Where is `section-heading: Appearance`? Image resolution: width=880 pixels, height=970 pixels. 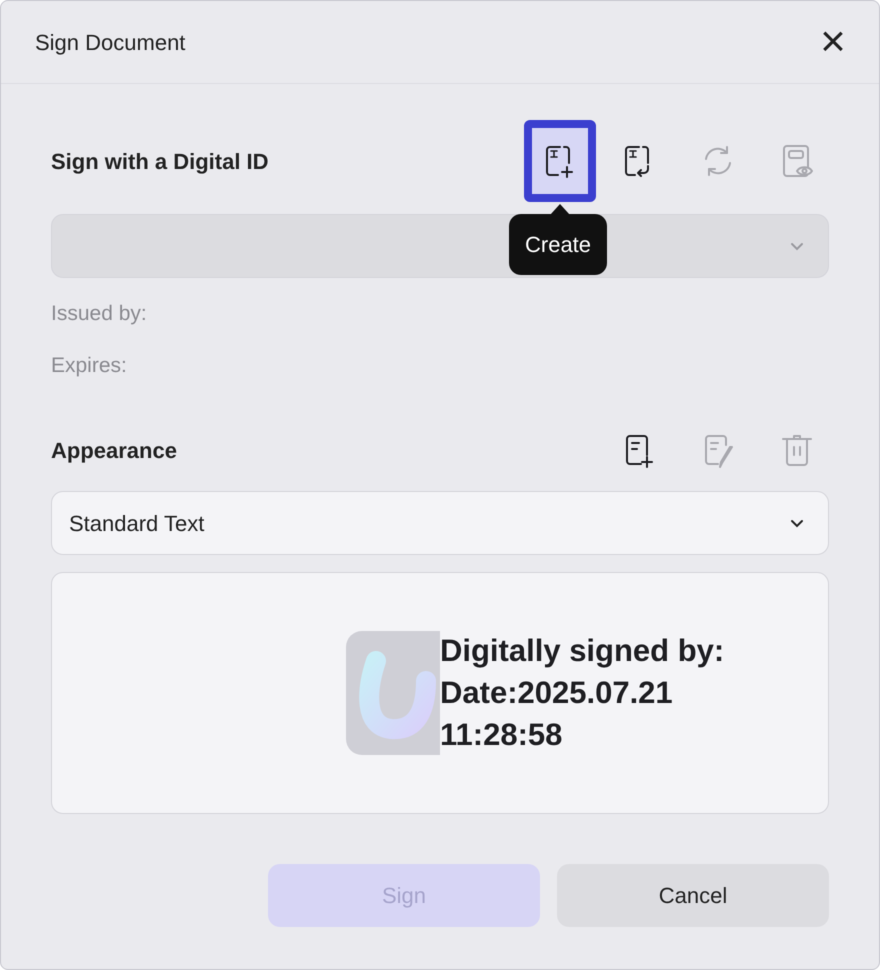
section-heading: Appearance is located at coordinates (114, 450).